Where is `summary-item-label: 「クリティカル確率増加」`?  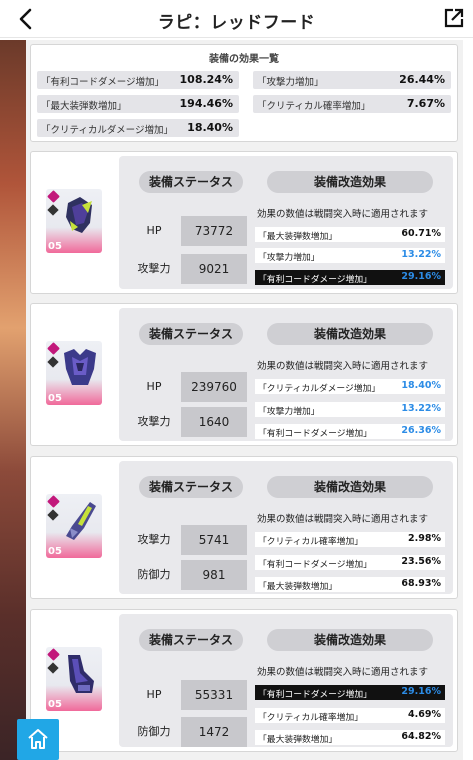 summary-item-label: 「クリティカル確率増加」 is located at coordinates (314, 106).